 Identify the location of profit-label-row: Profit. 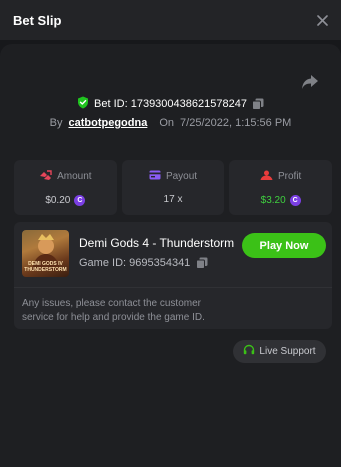
(280, 177).